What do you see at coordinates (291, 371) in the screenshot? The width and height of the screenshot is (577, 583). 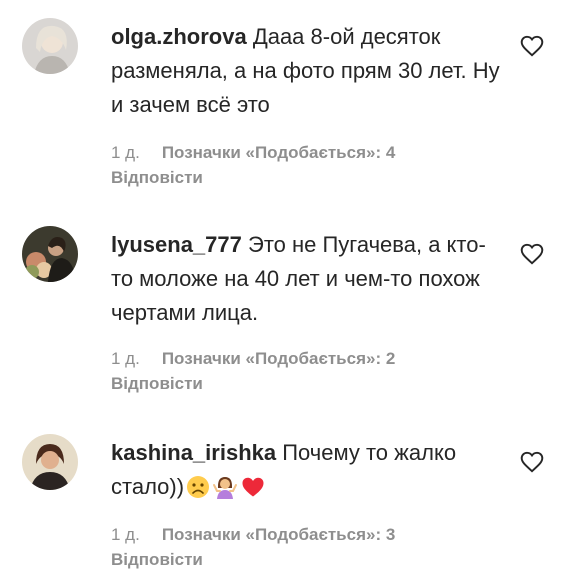 I see `comment-meta: 1 д. Позначки «Подобається»: 2 Відповісти` at bounding box center [291, 371].